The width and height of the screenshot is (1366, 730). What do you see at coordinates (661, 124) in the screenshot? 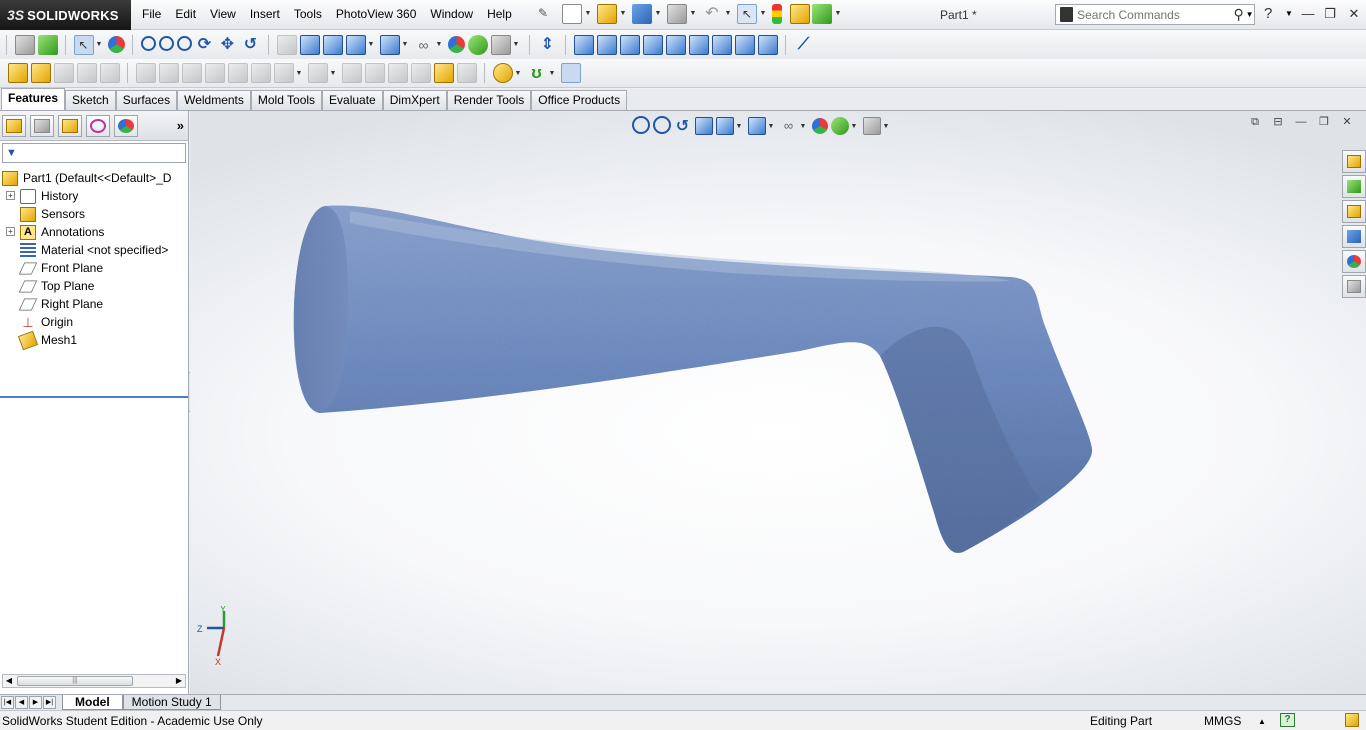
I see `hud-zoom-to-area-icon` at bounding box center [661, 124].